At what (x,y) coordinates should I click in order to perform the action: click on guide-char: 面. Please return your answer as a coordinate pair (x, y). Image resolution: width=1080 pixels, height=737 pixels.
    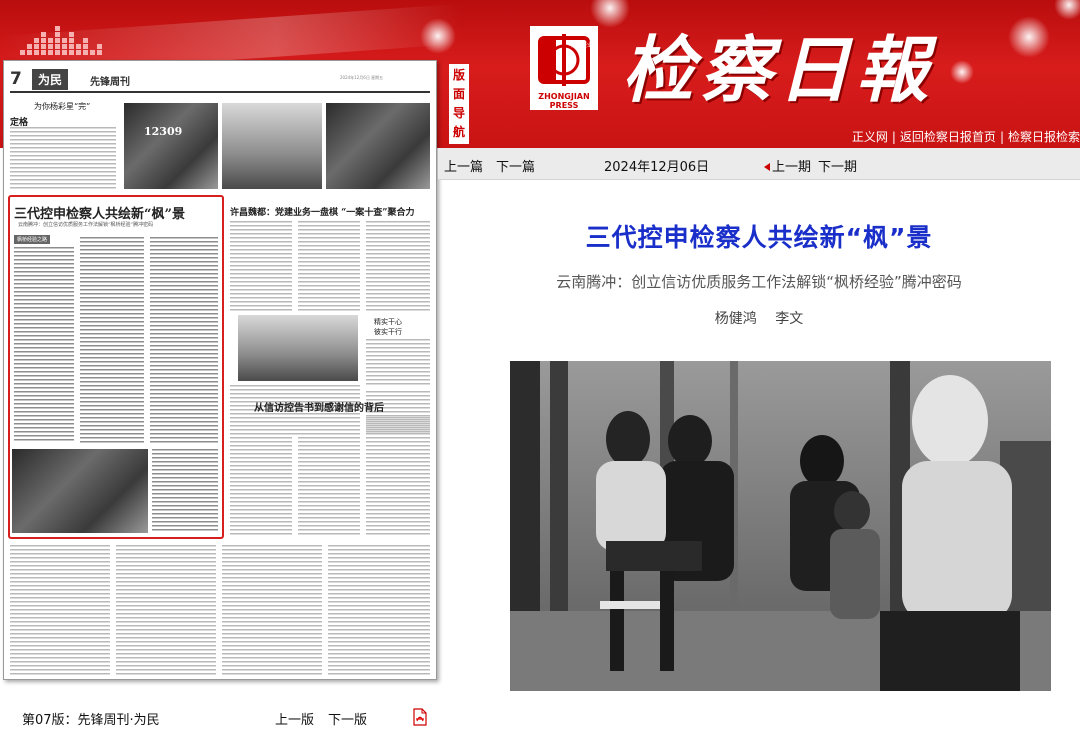
    Looking at the image, I should click on (458, 94).